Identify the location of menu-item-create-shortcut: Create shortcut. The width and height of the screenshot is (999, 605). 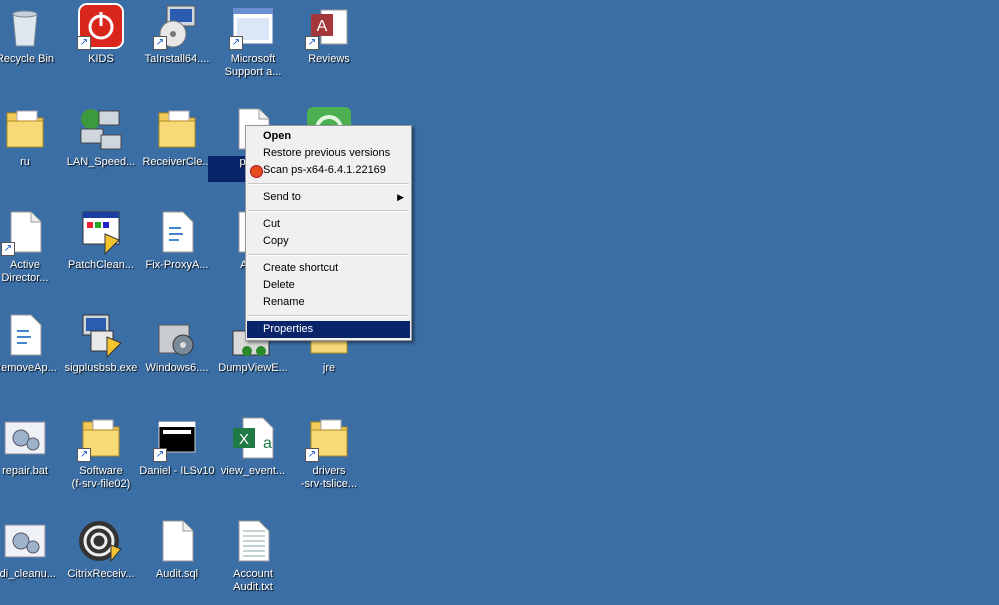
(328, 268).